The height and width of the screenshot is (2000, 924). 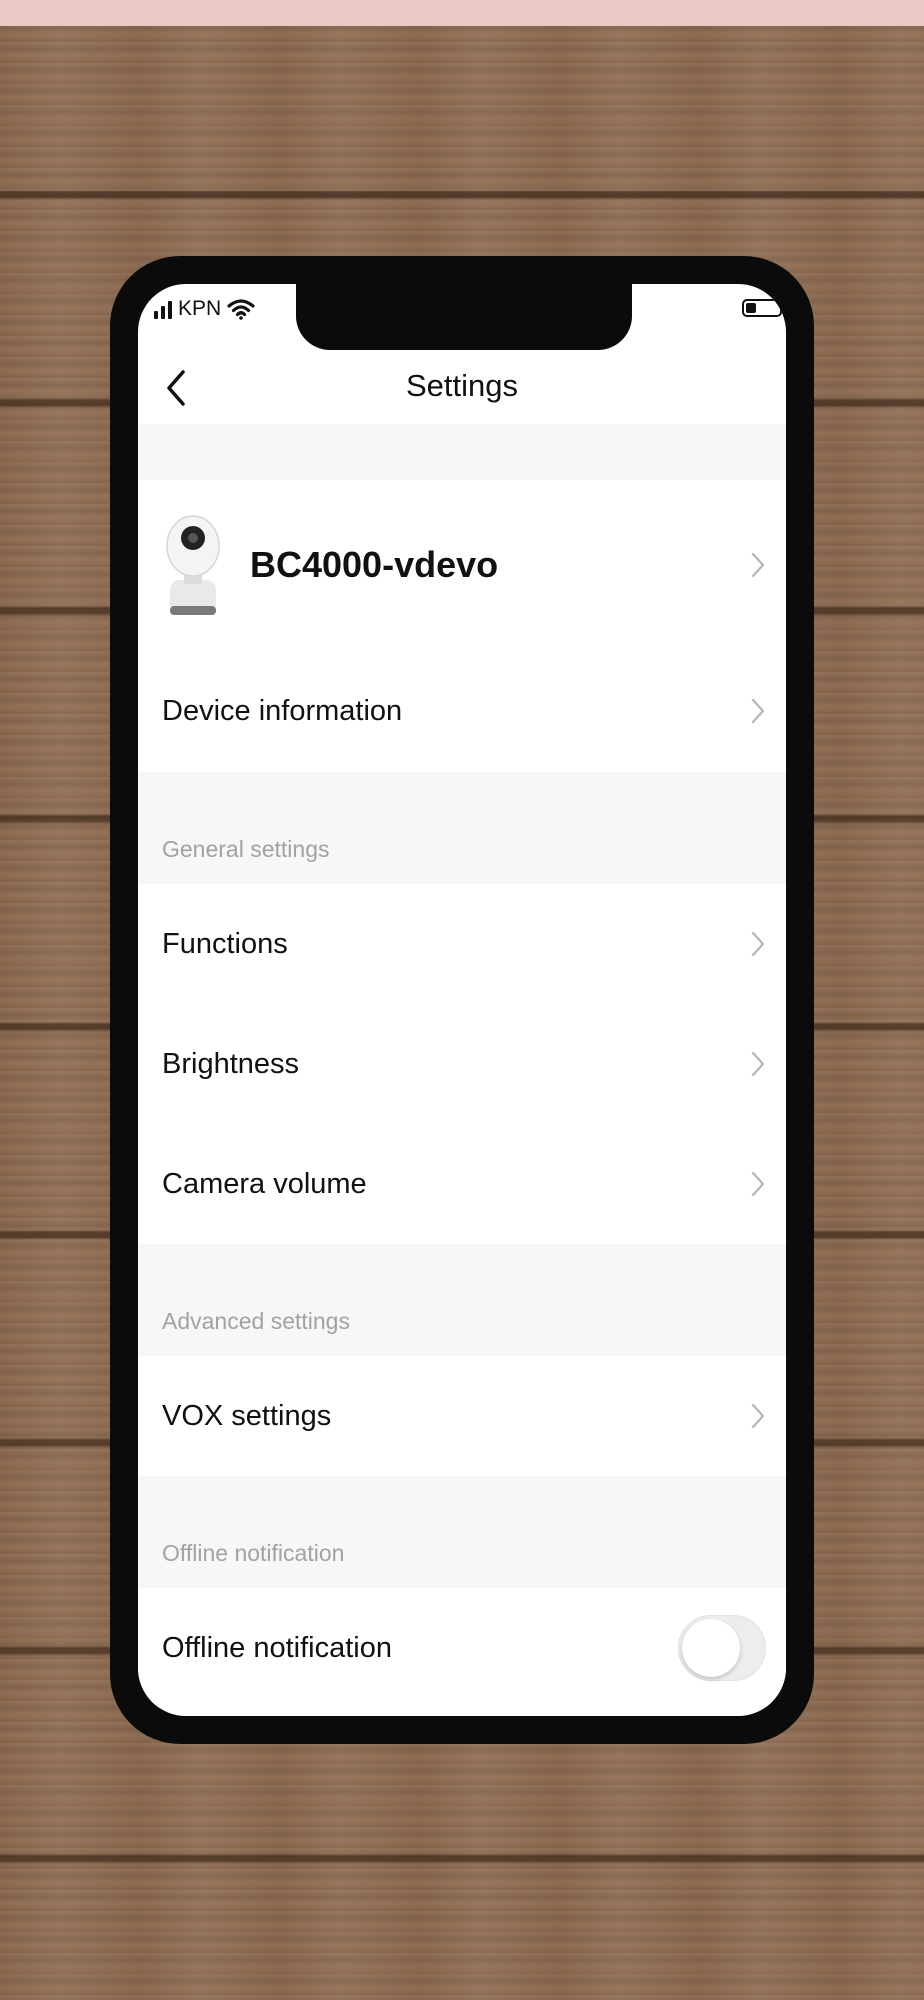 What do you see at coordinates (462, 1532) in the screenshot?
I see `offline-notification-section: Offline notification` at bounding box center [462, 1532].